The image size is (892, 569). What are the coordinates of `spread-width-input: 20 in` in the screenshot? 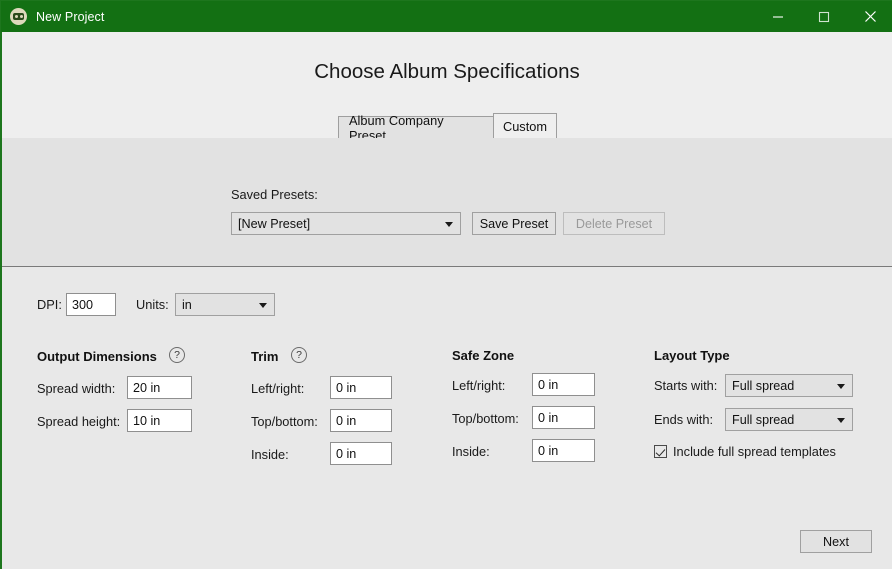 It's located at (159, 387).